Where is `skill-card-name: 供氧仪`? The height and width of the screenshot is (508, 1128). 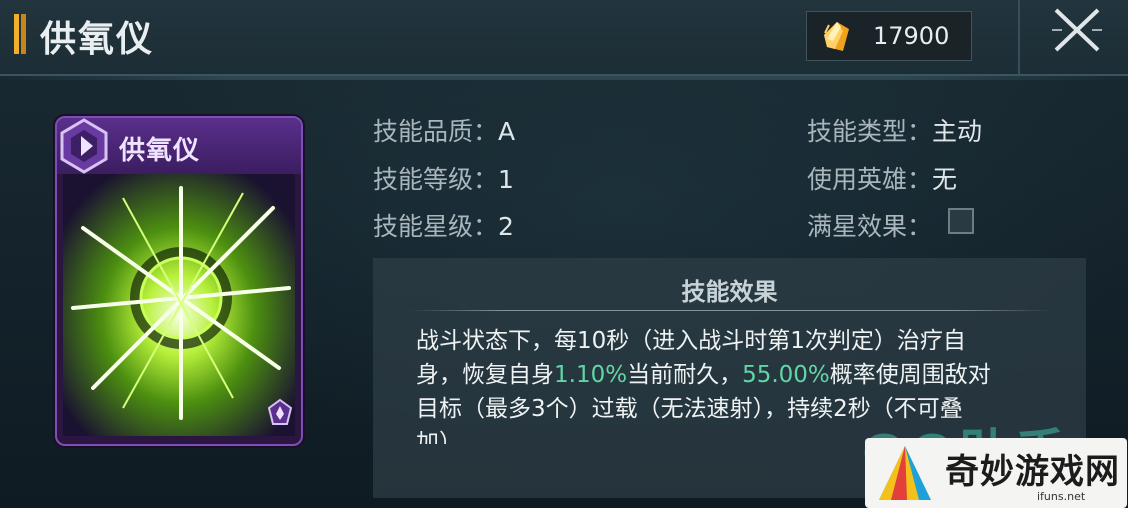
skill-card-name: 供氧仪 is located at coordinates (160, 151).